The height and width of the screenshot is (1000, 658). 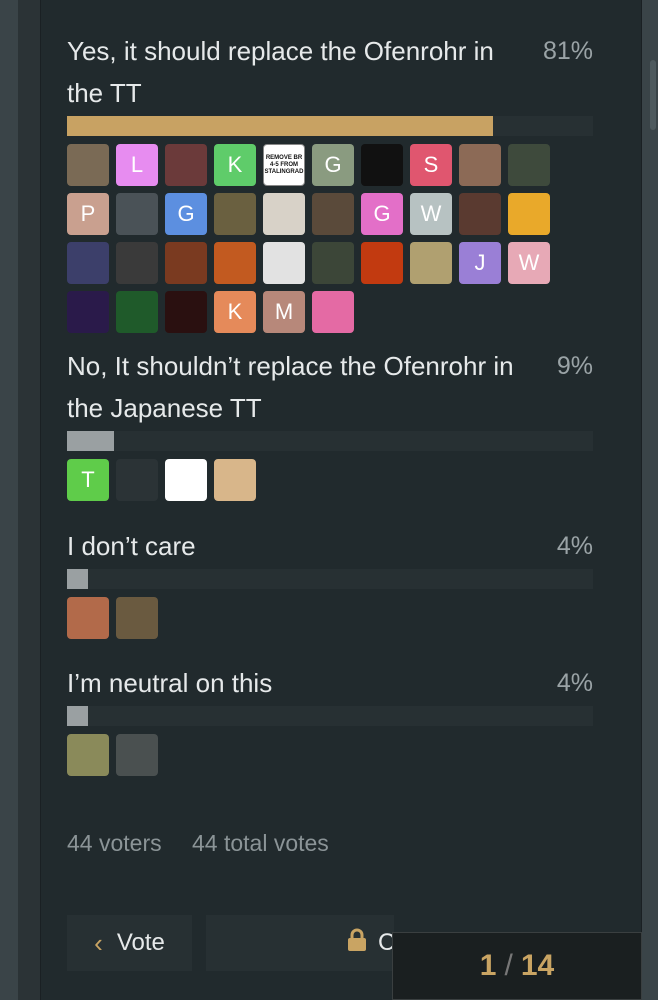 What do you see at coordinates (317, 483) in the screenshot?
I see `voter-avatars: T` at bounding box center [317, 483].